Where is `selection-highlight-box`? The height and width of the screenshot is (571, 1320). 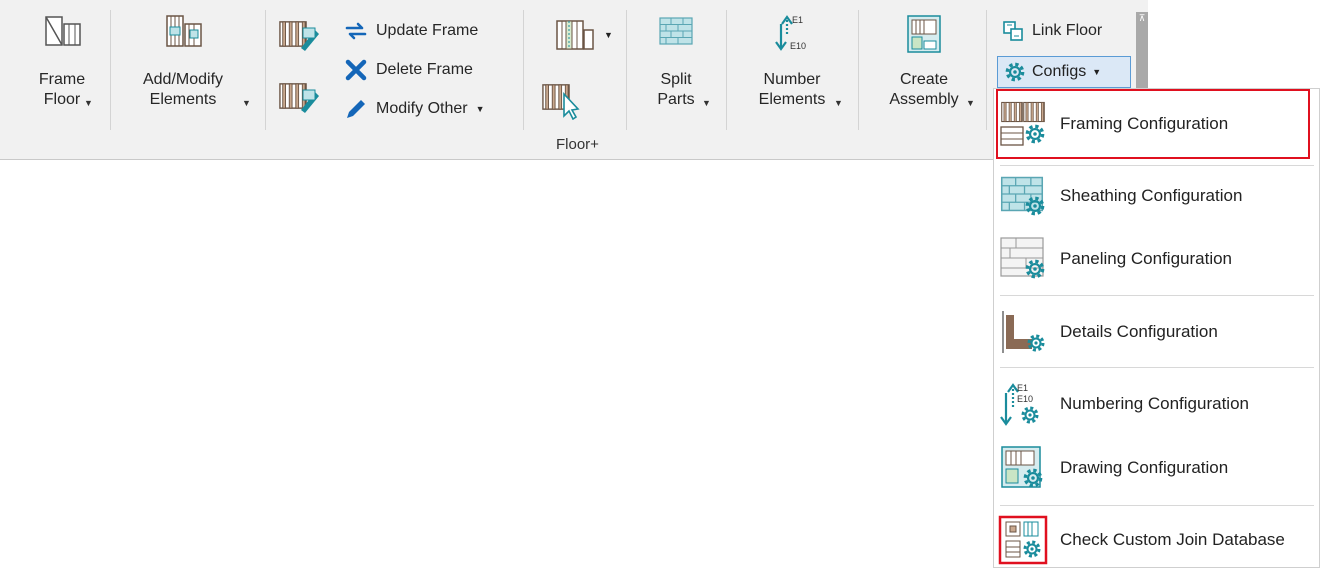
selection-highlight-box is located at coordinates (1153, 124).